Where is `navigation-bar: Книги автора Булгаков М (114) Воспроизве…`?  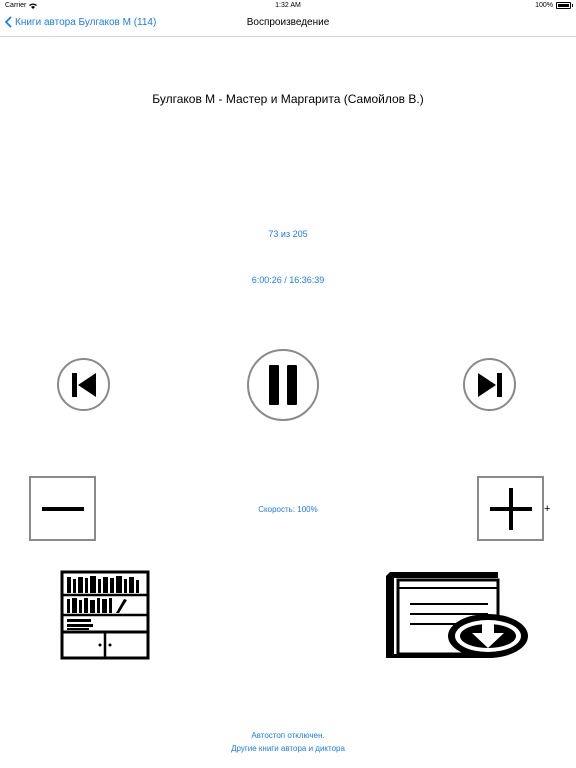
navigation-bar: Книги автора Булгаков М (114) Воспроизве… is located at coordinates (288, 24).